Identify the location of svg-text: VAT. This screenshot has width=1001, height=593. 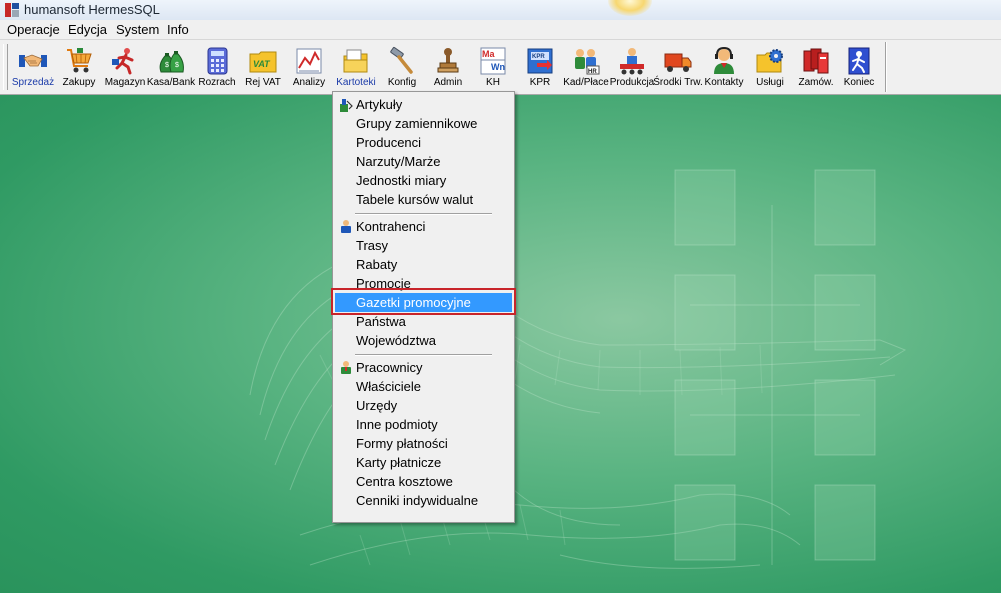
(262, 64).